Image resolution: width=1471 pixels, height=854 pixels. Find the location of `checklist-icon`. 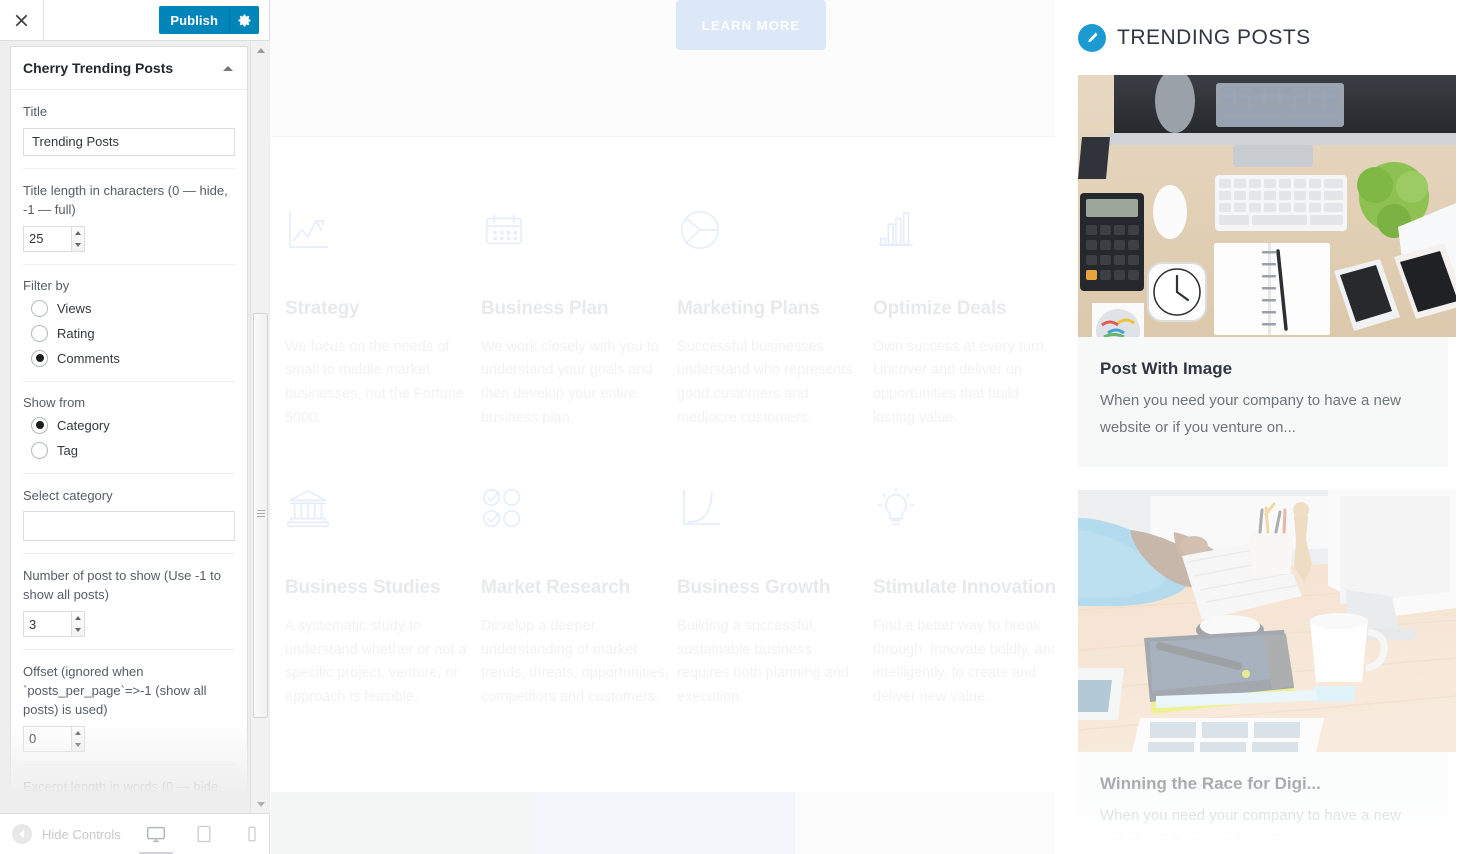

checklist-icon is located at coordinates (502, 508).